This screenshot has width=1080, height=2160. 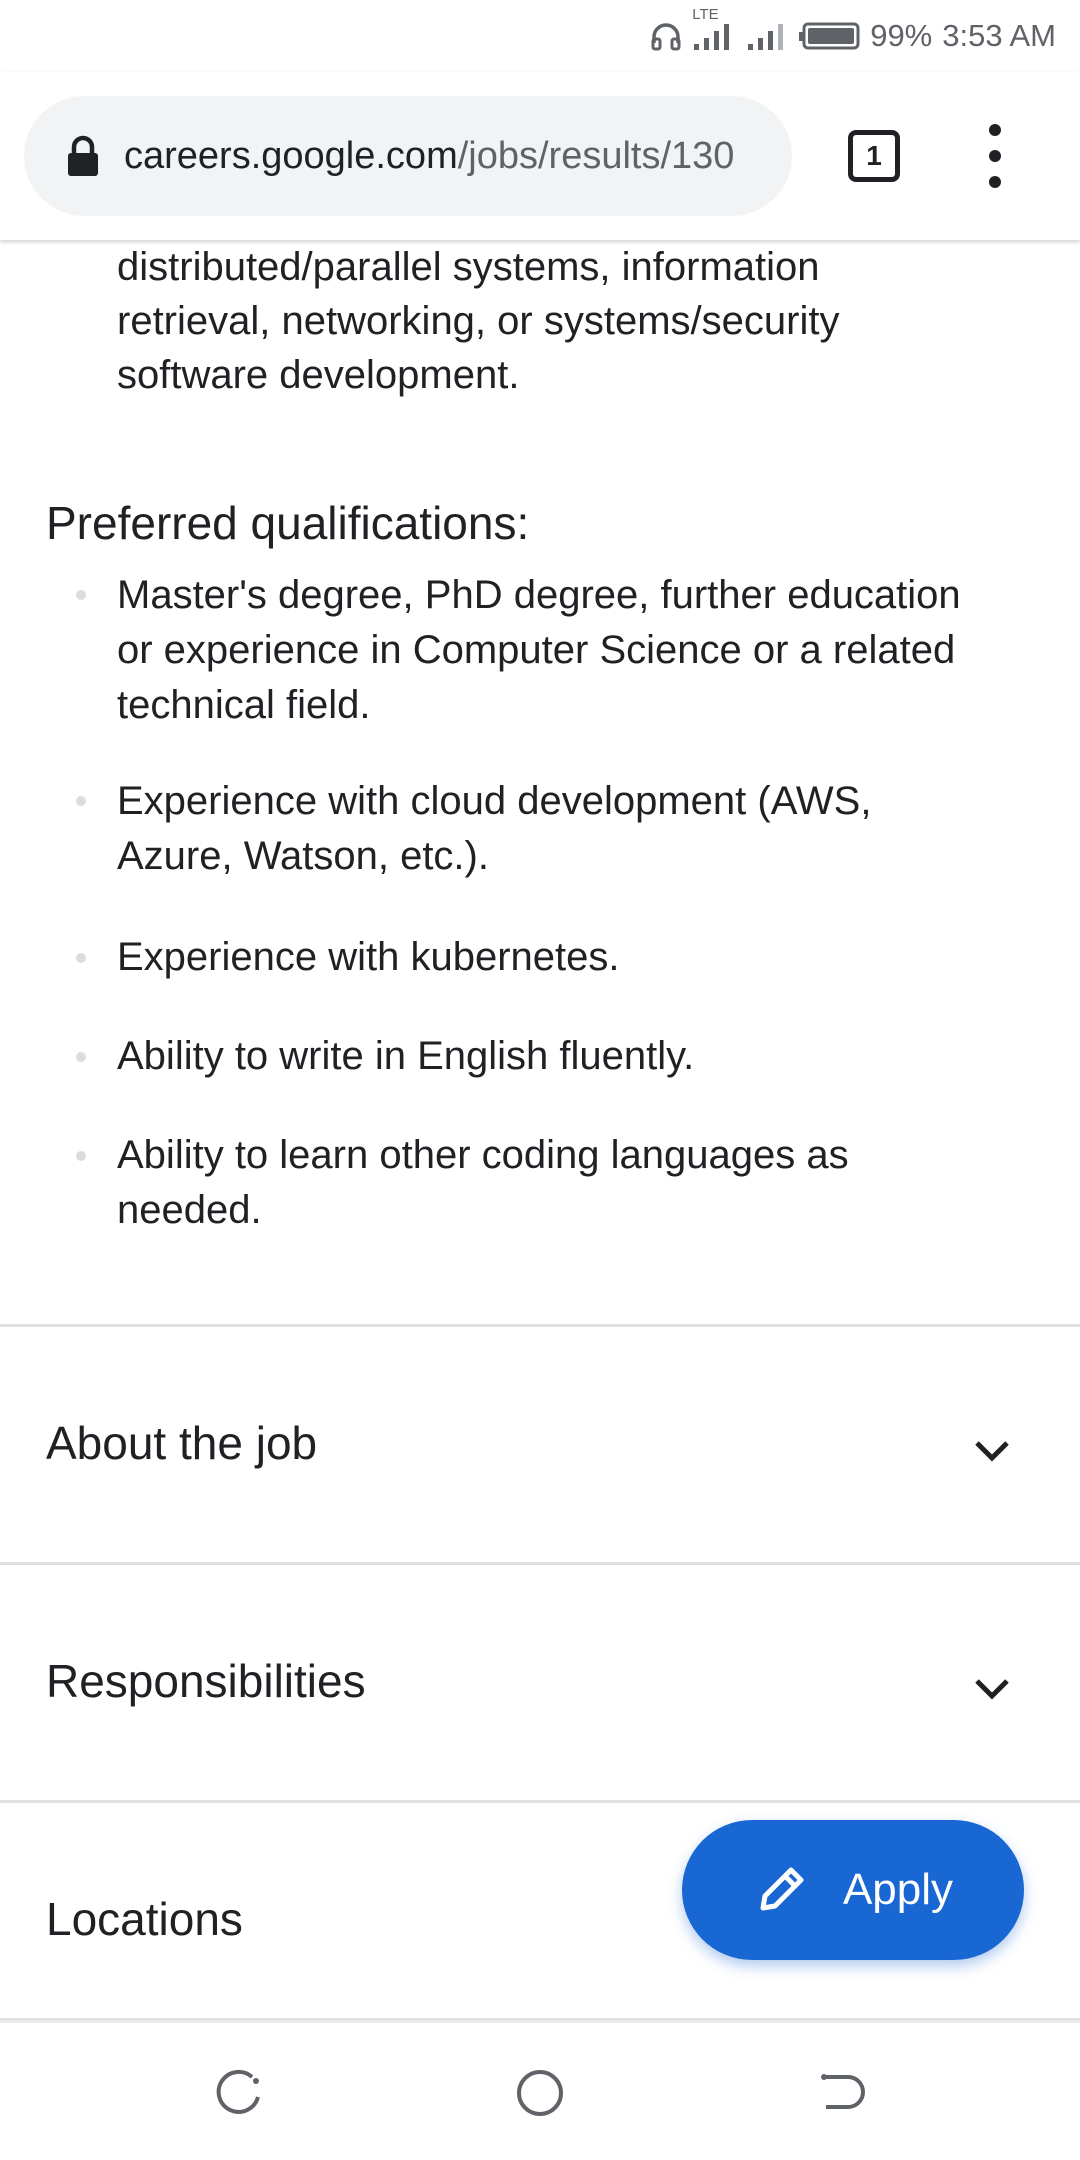 I want to click on minimum-qualifications-continued-line: software development., so click(x=318, y=375).